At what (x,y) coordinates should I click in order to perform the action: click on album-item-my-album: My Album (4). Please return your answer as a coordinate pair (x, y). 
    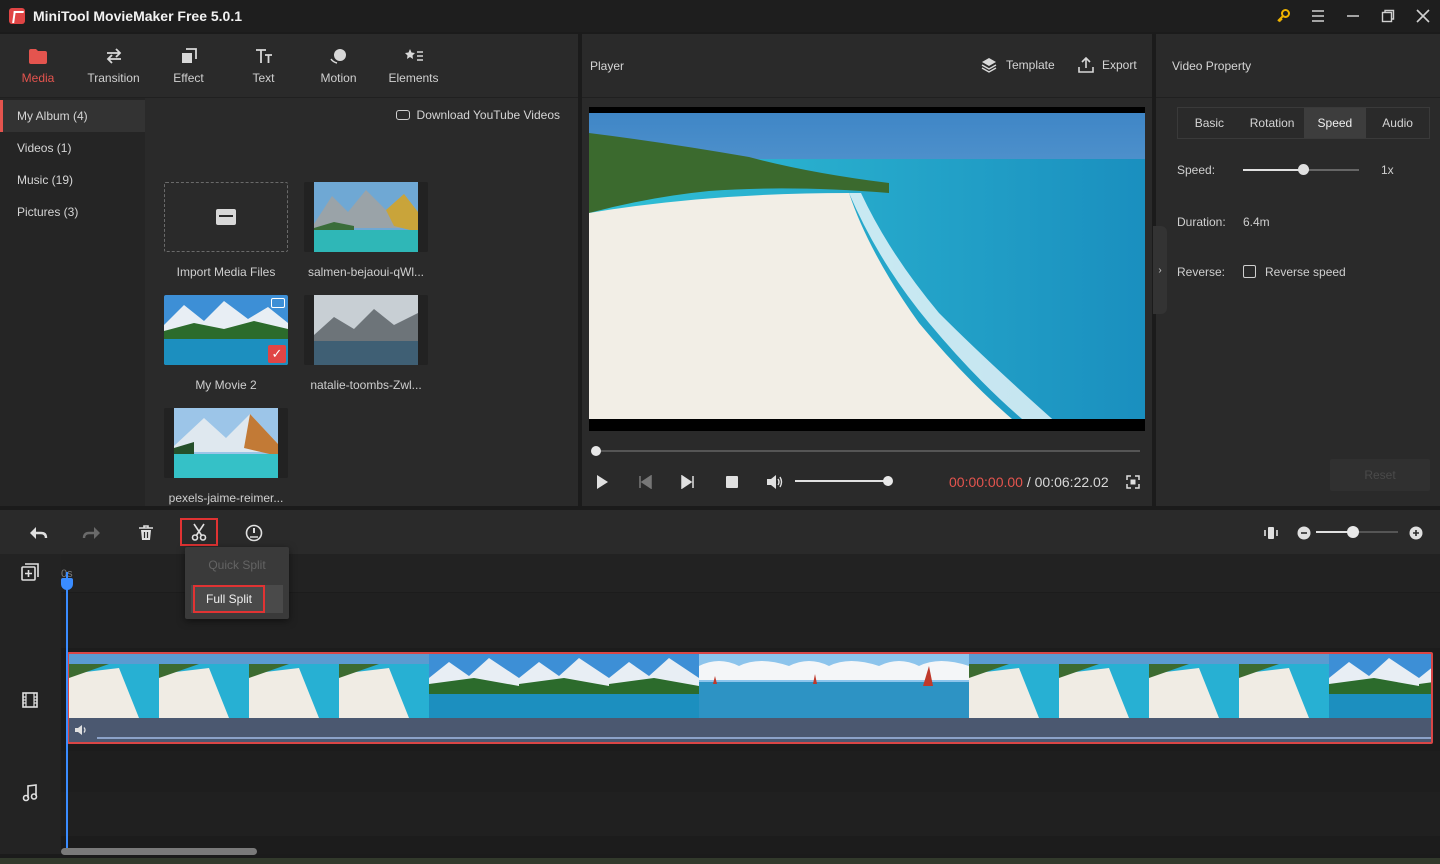
    Looking at the image, I should click on (72, 116).